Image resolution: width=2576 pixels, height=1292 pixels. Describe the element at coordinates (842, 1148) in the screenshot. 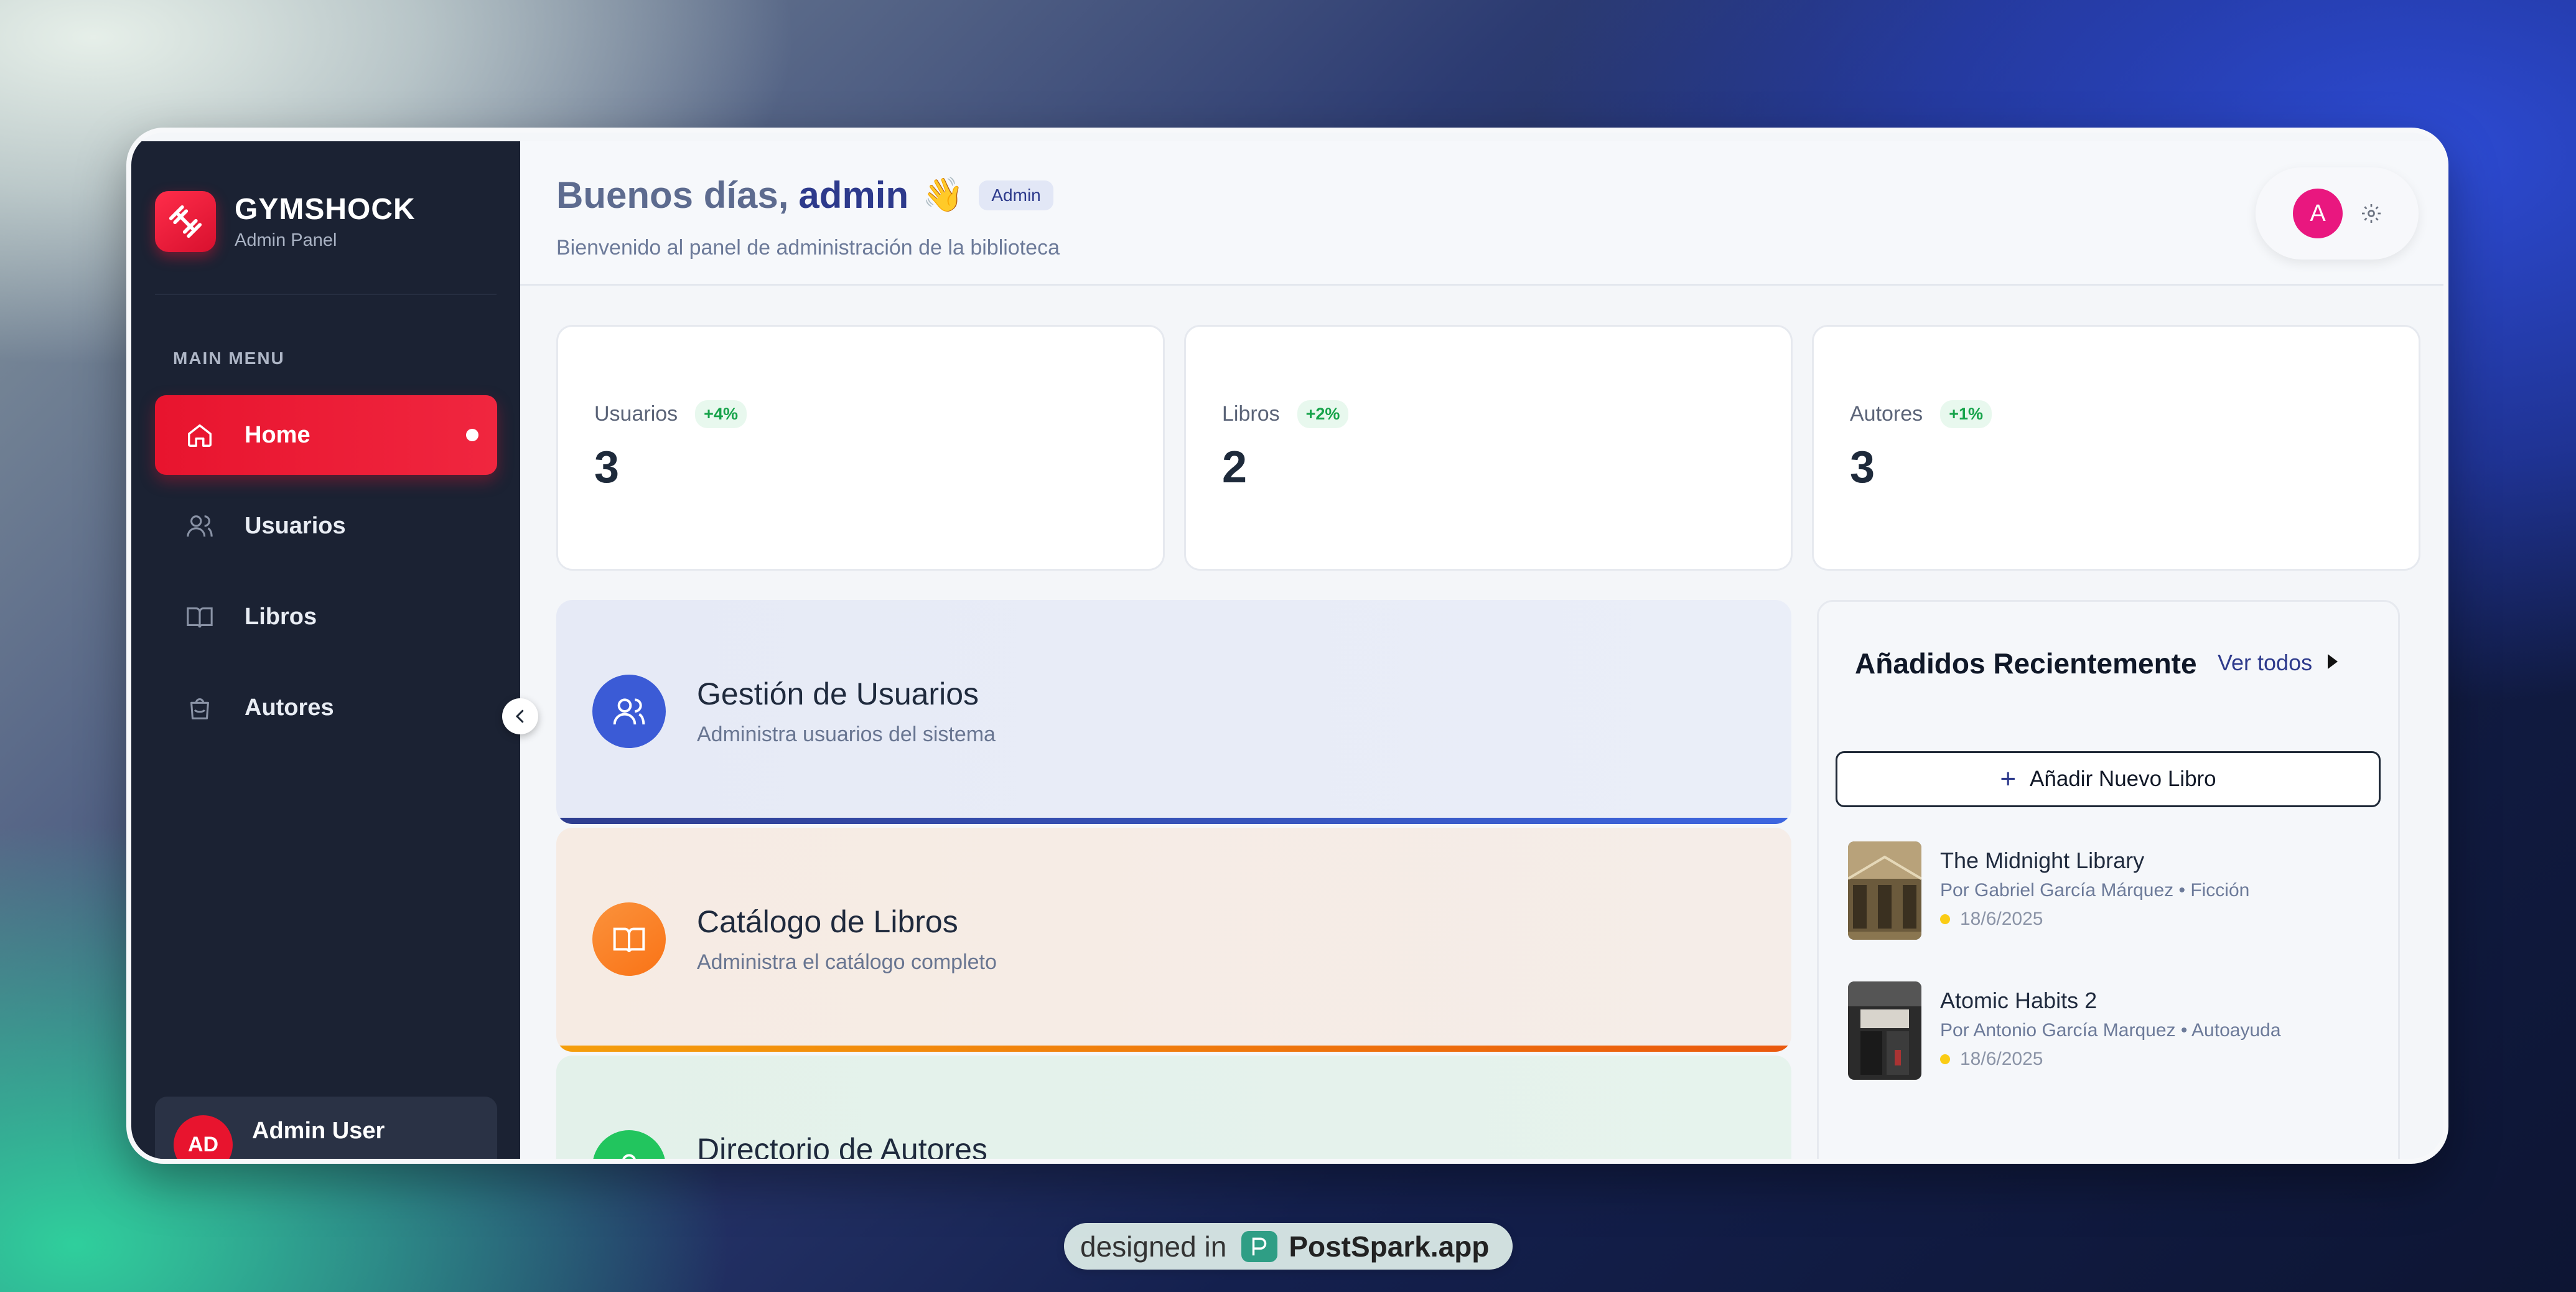

I see `module-title: Directorio de Autores` at that location.